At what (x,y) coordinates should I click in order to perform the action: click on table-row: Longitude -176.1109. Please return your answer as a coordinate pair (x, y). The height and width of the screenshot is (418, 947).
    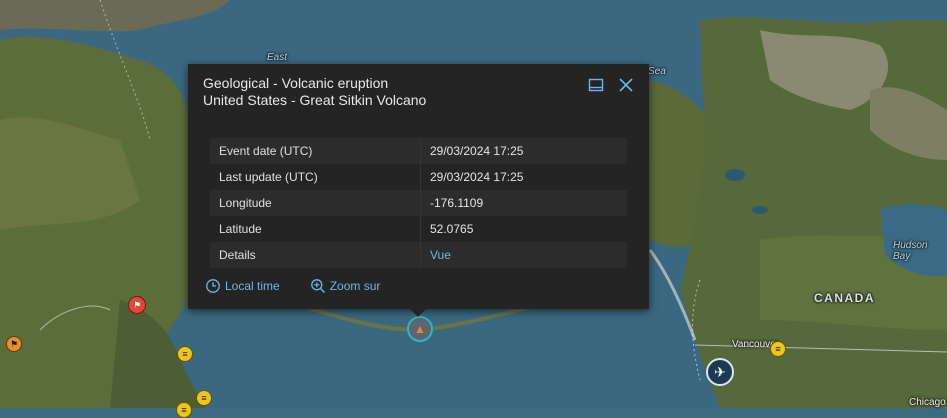
    Looking at the image, I should click on (418, 203).